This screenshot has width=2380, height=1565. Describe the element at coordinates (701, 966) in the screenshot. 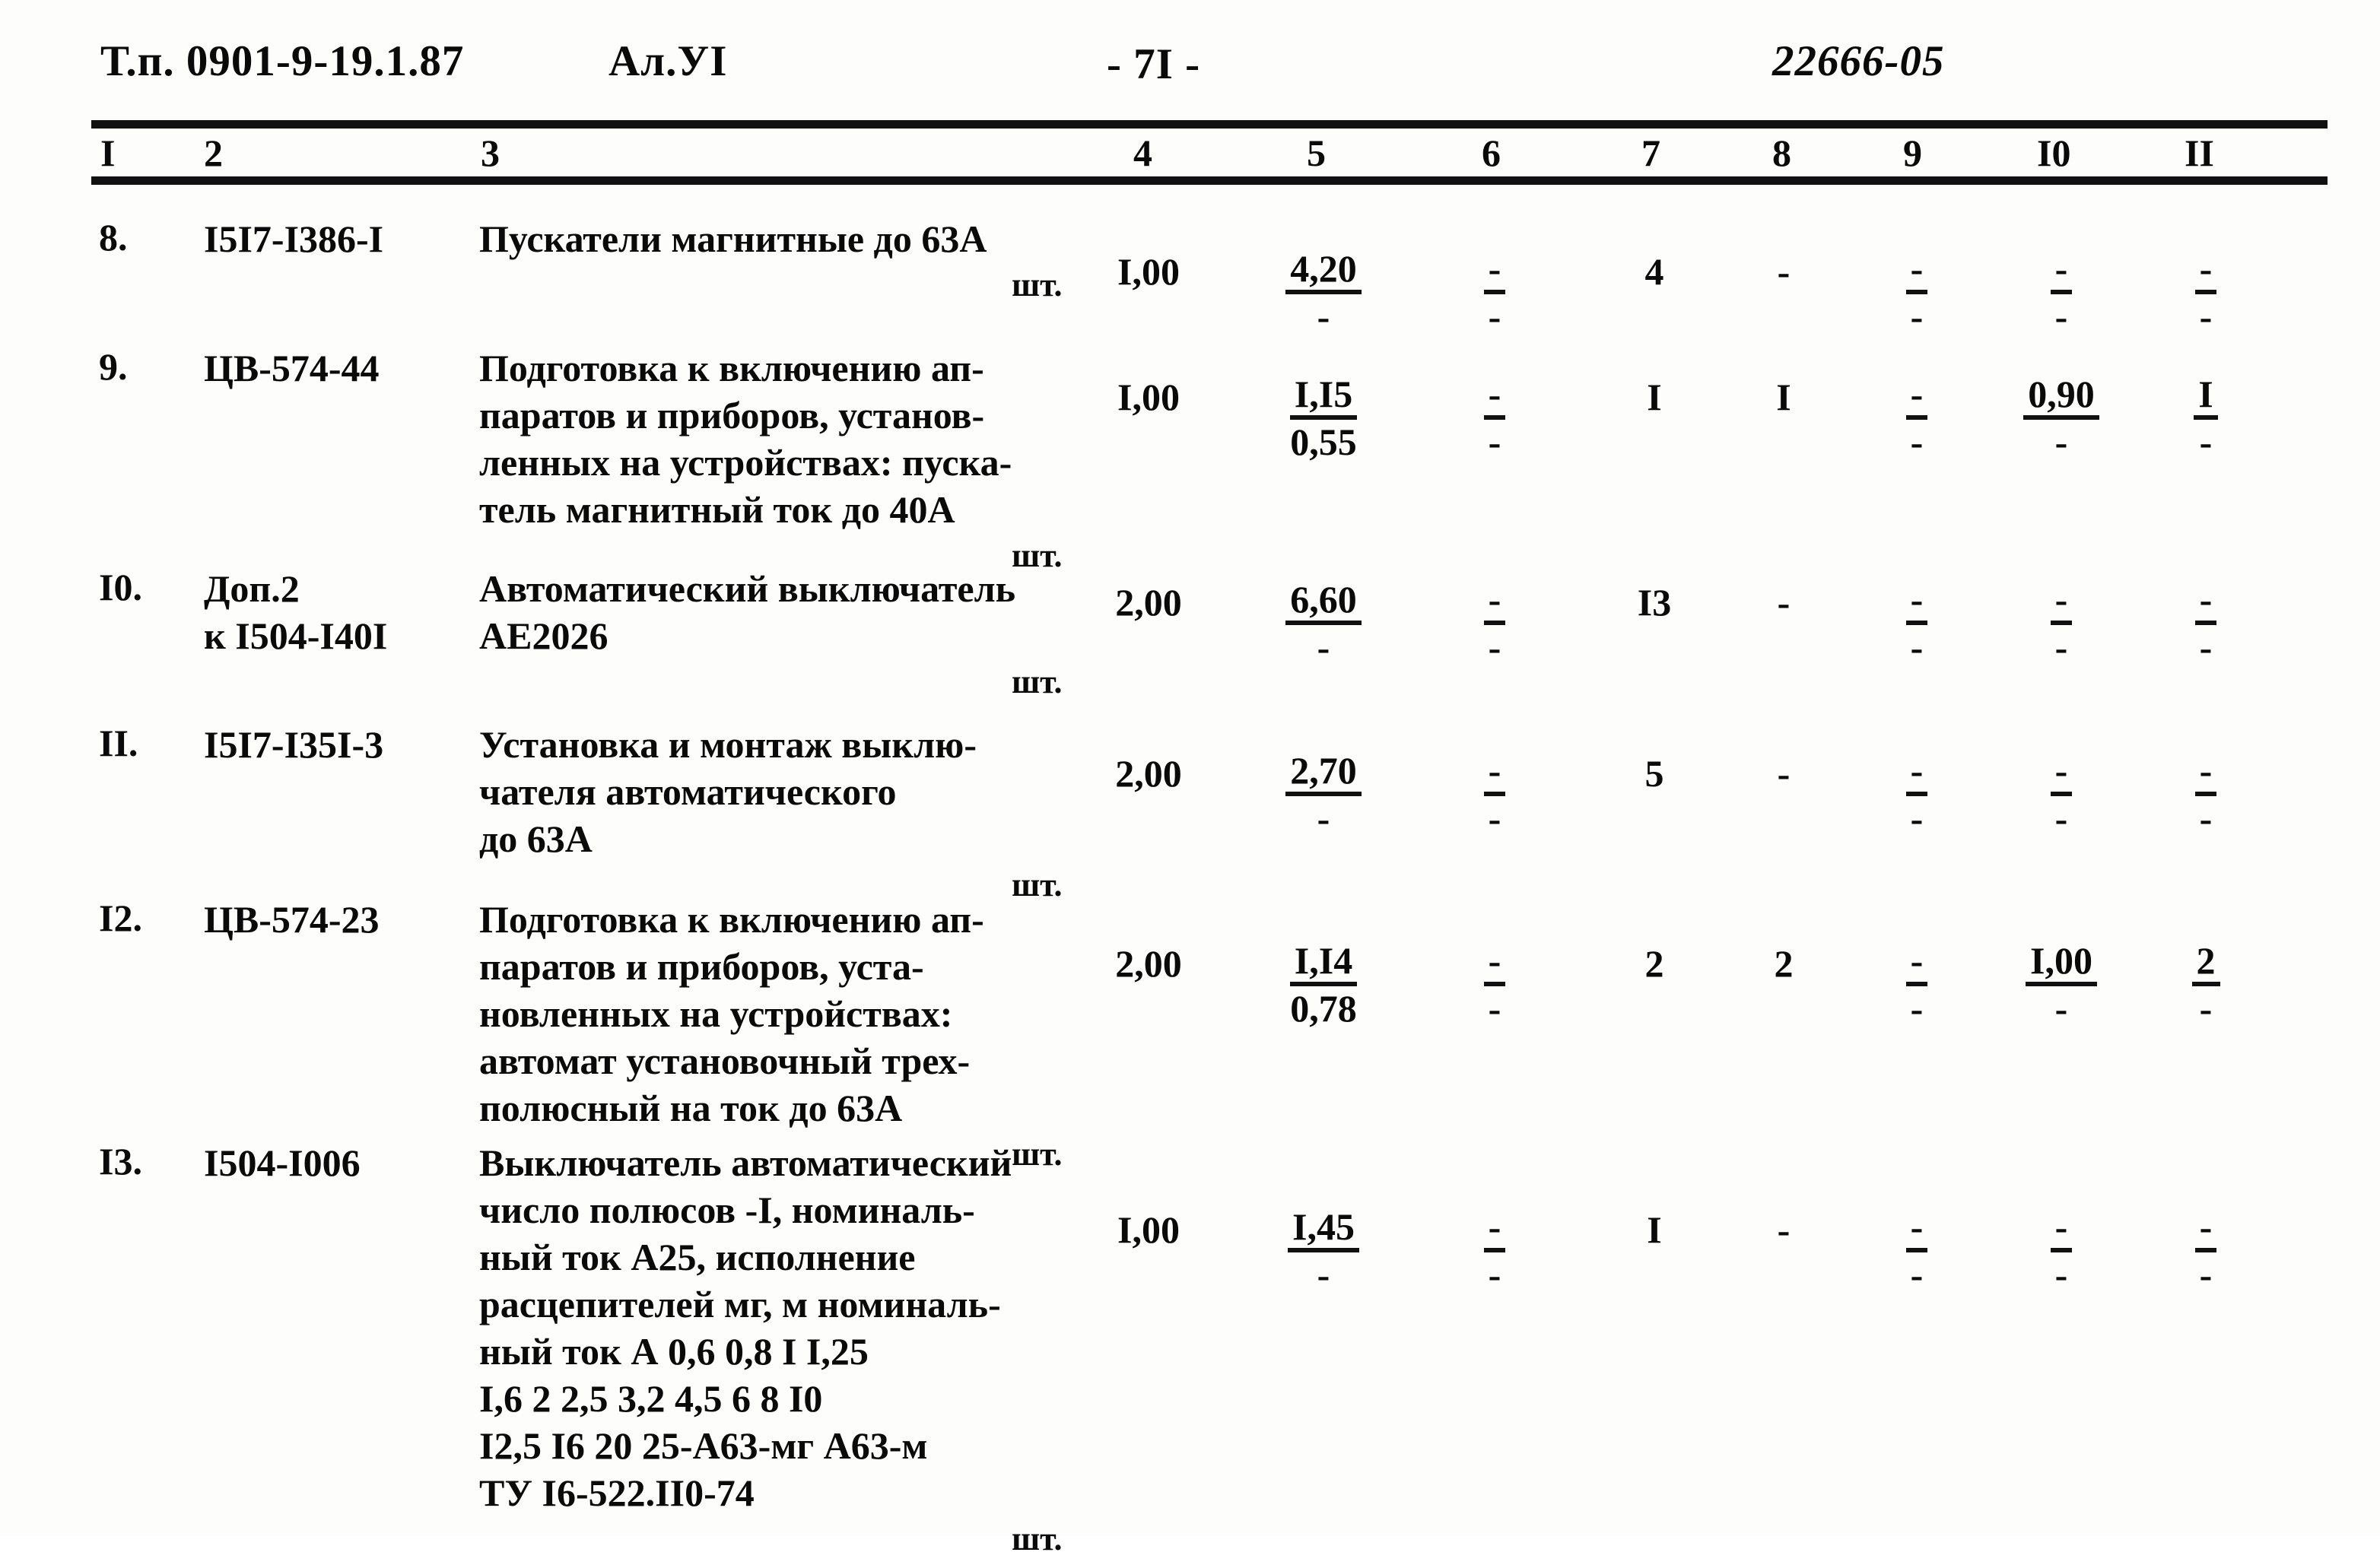

I see `description-line: паратов и приборов, уста-` at that location.